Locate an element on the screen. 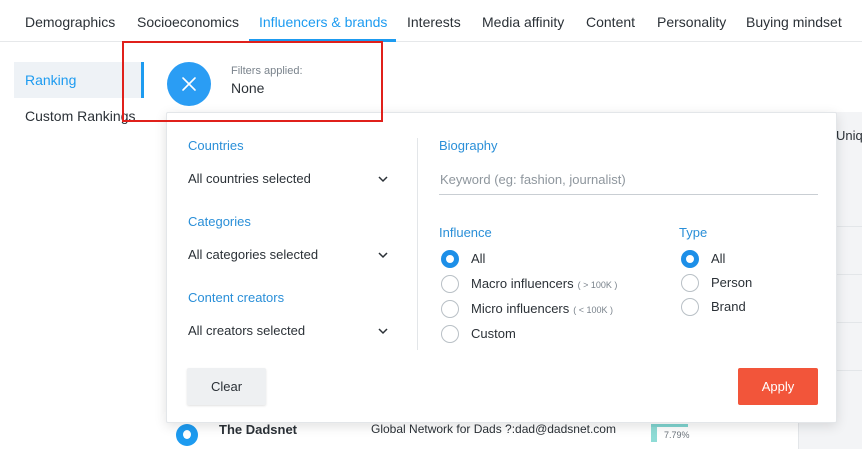 This screenshot has height=449, width=862. close-icon is located at coordinates (189, 84).